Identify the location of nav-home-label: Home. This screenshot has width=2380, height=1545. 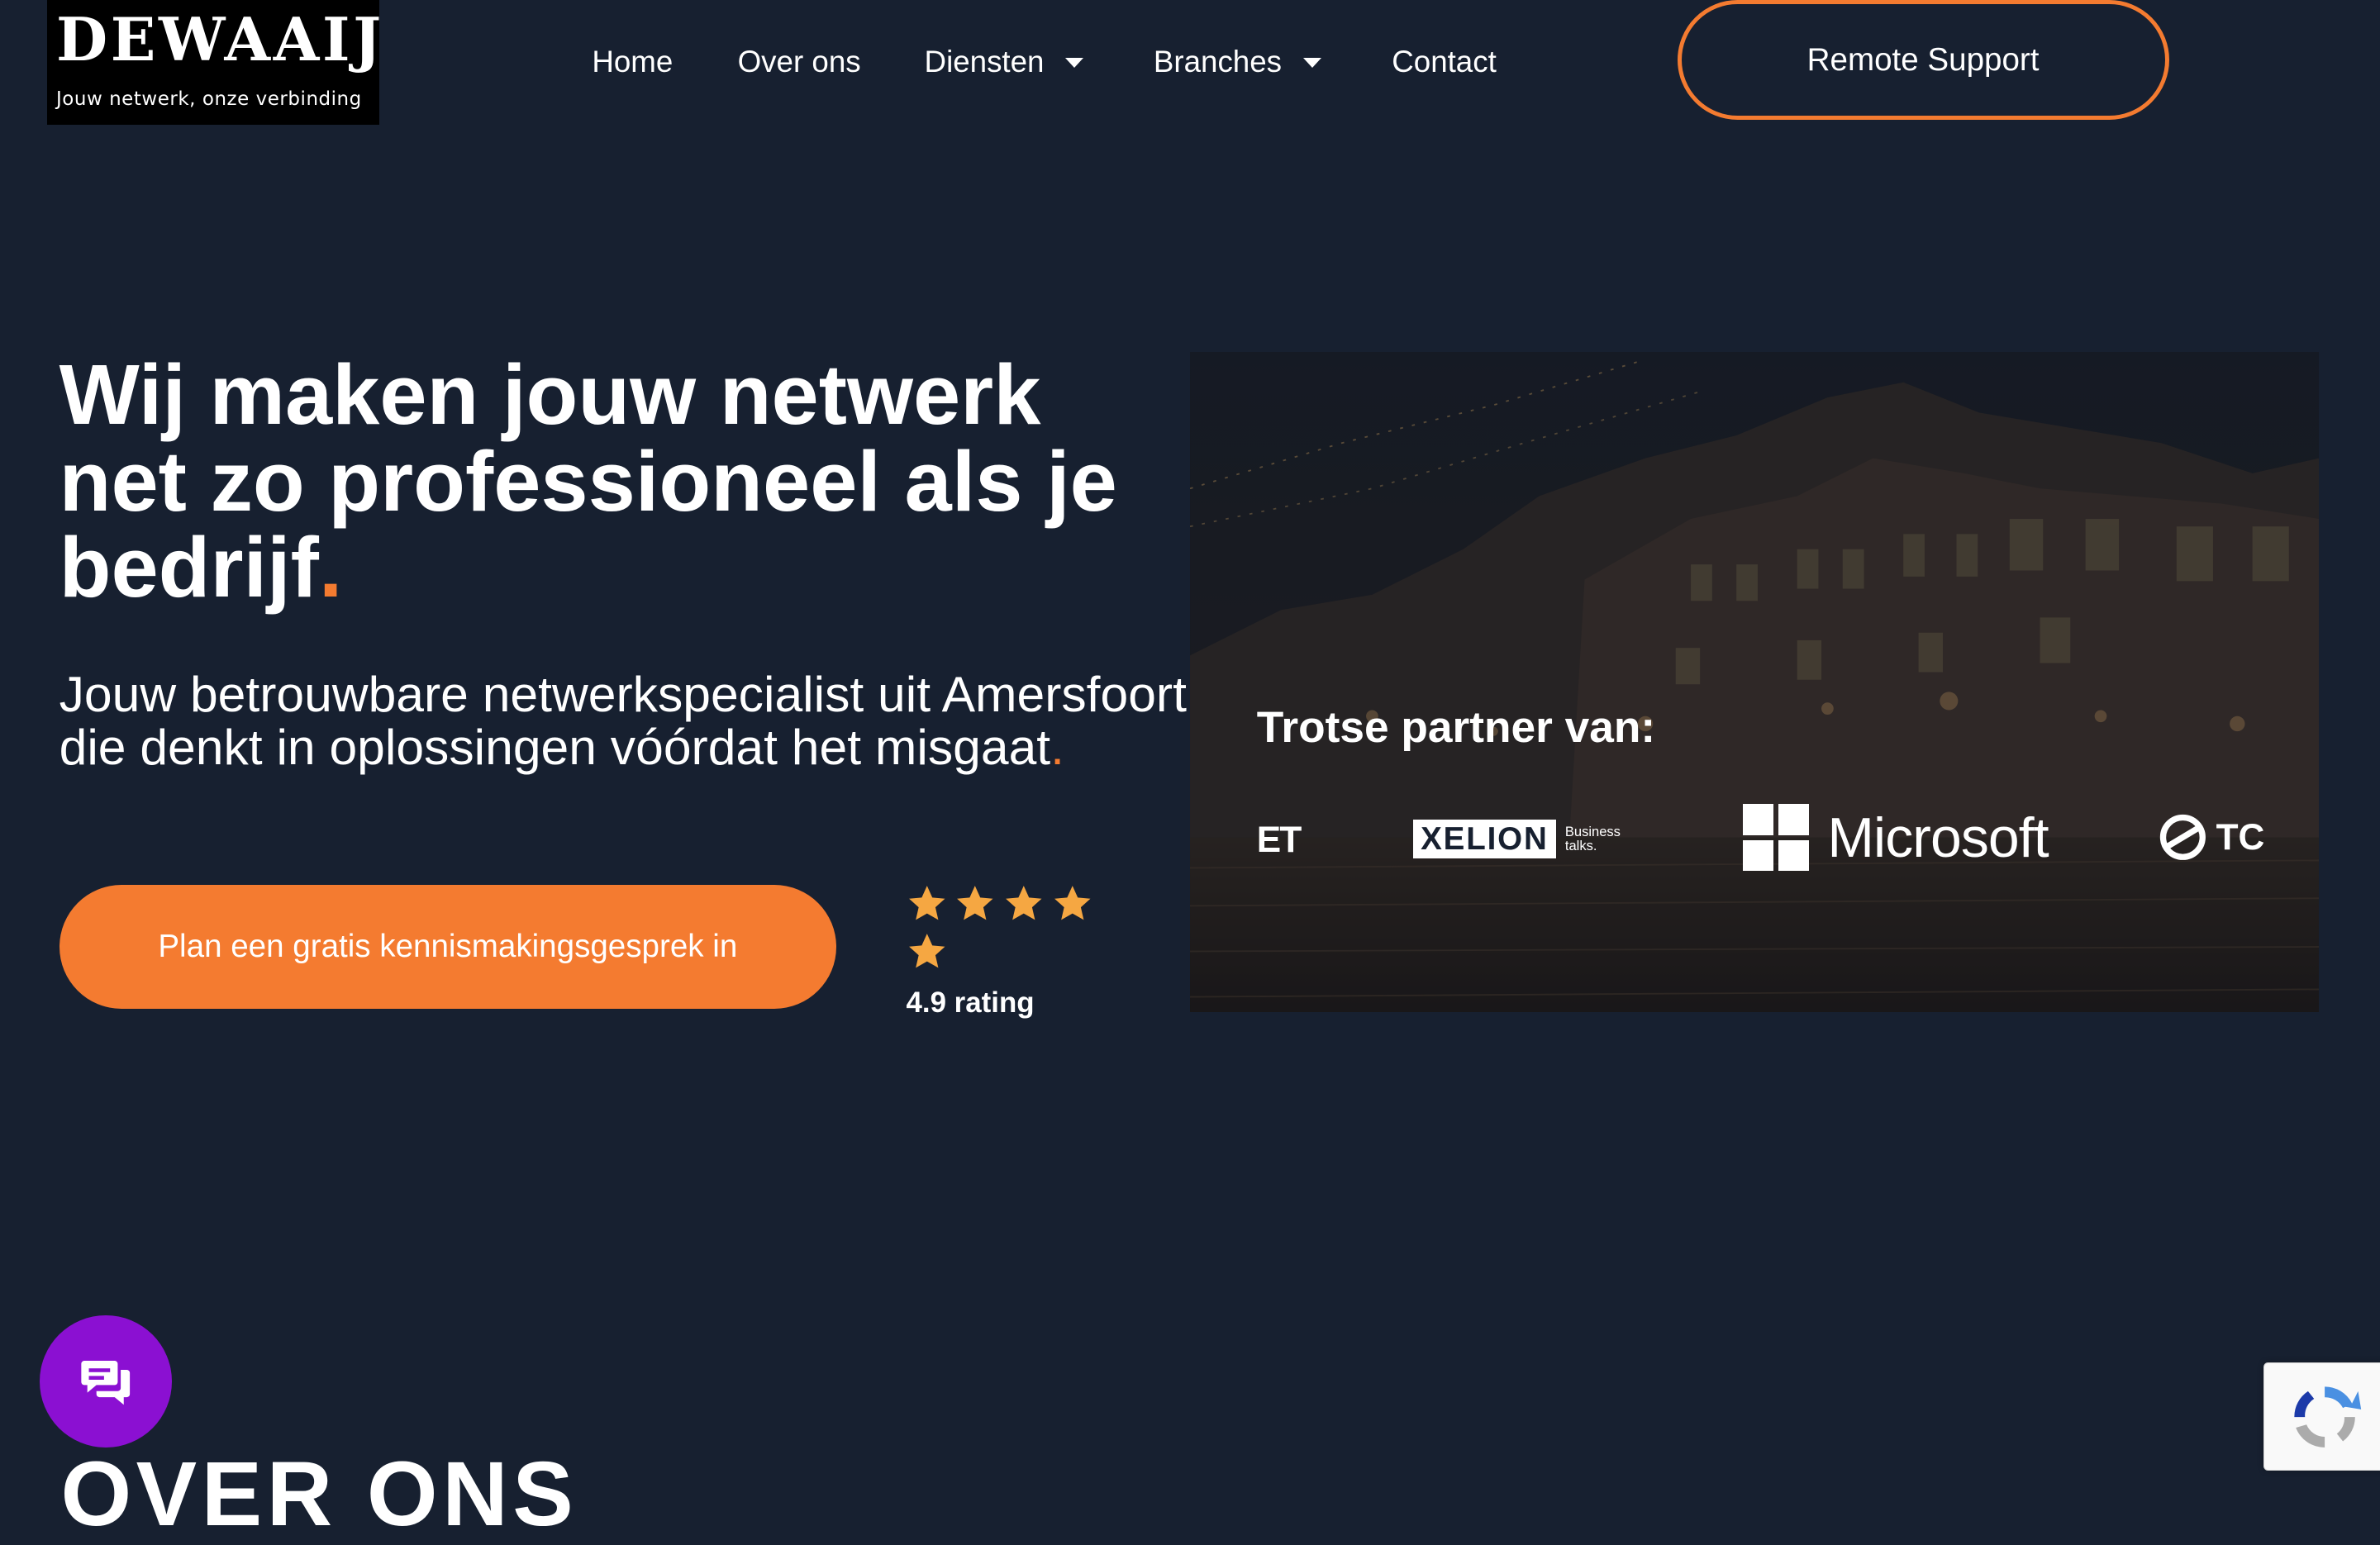
(633, 62).